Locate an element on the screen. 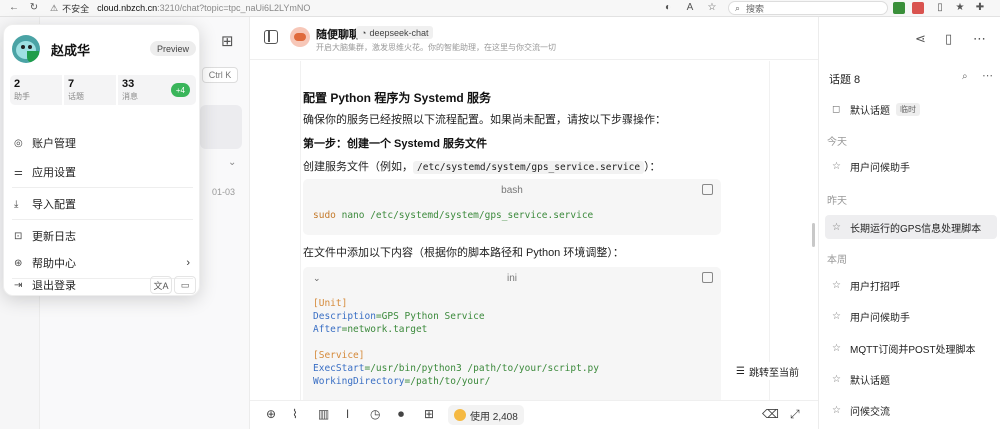 Image resolution: width=1000 pixels, height=429 pixels. new-chat-icon: ⊞ is located at coordinates (227, 41).